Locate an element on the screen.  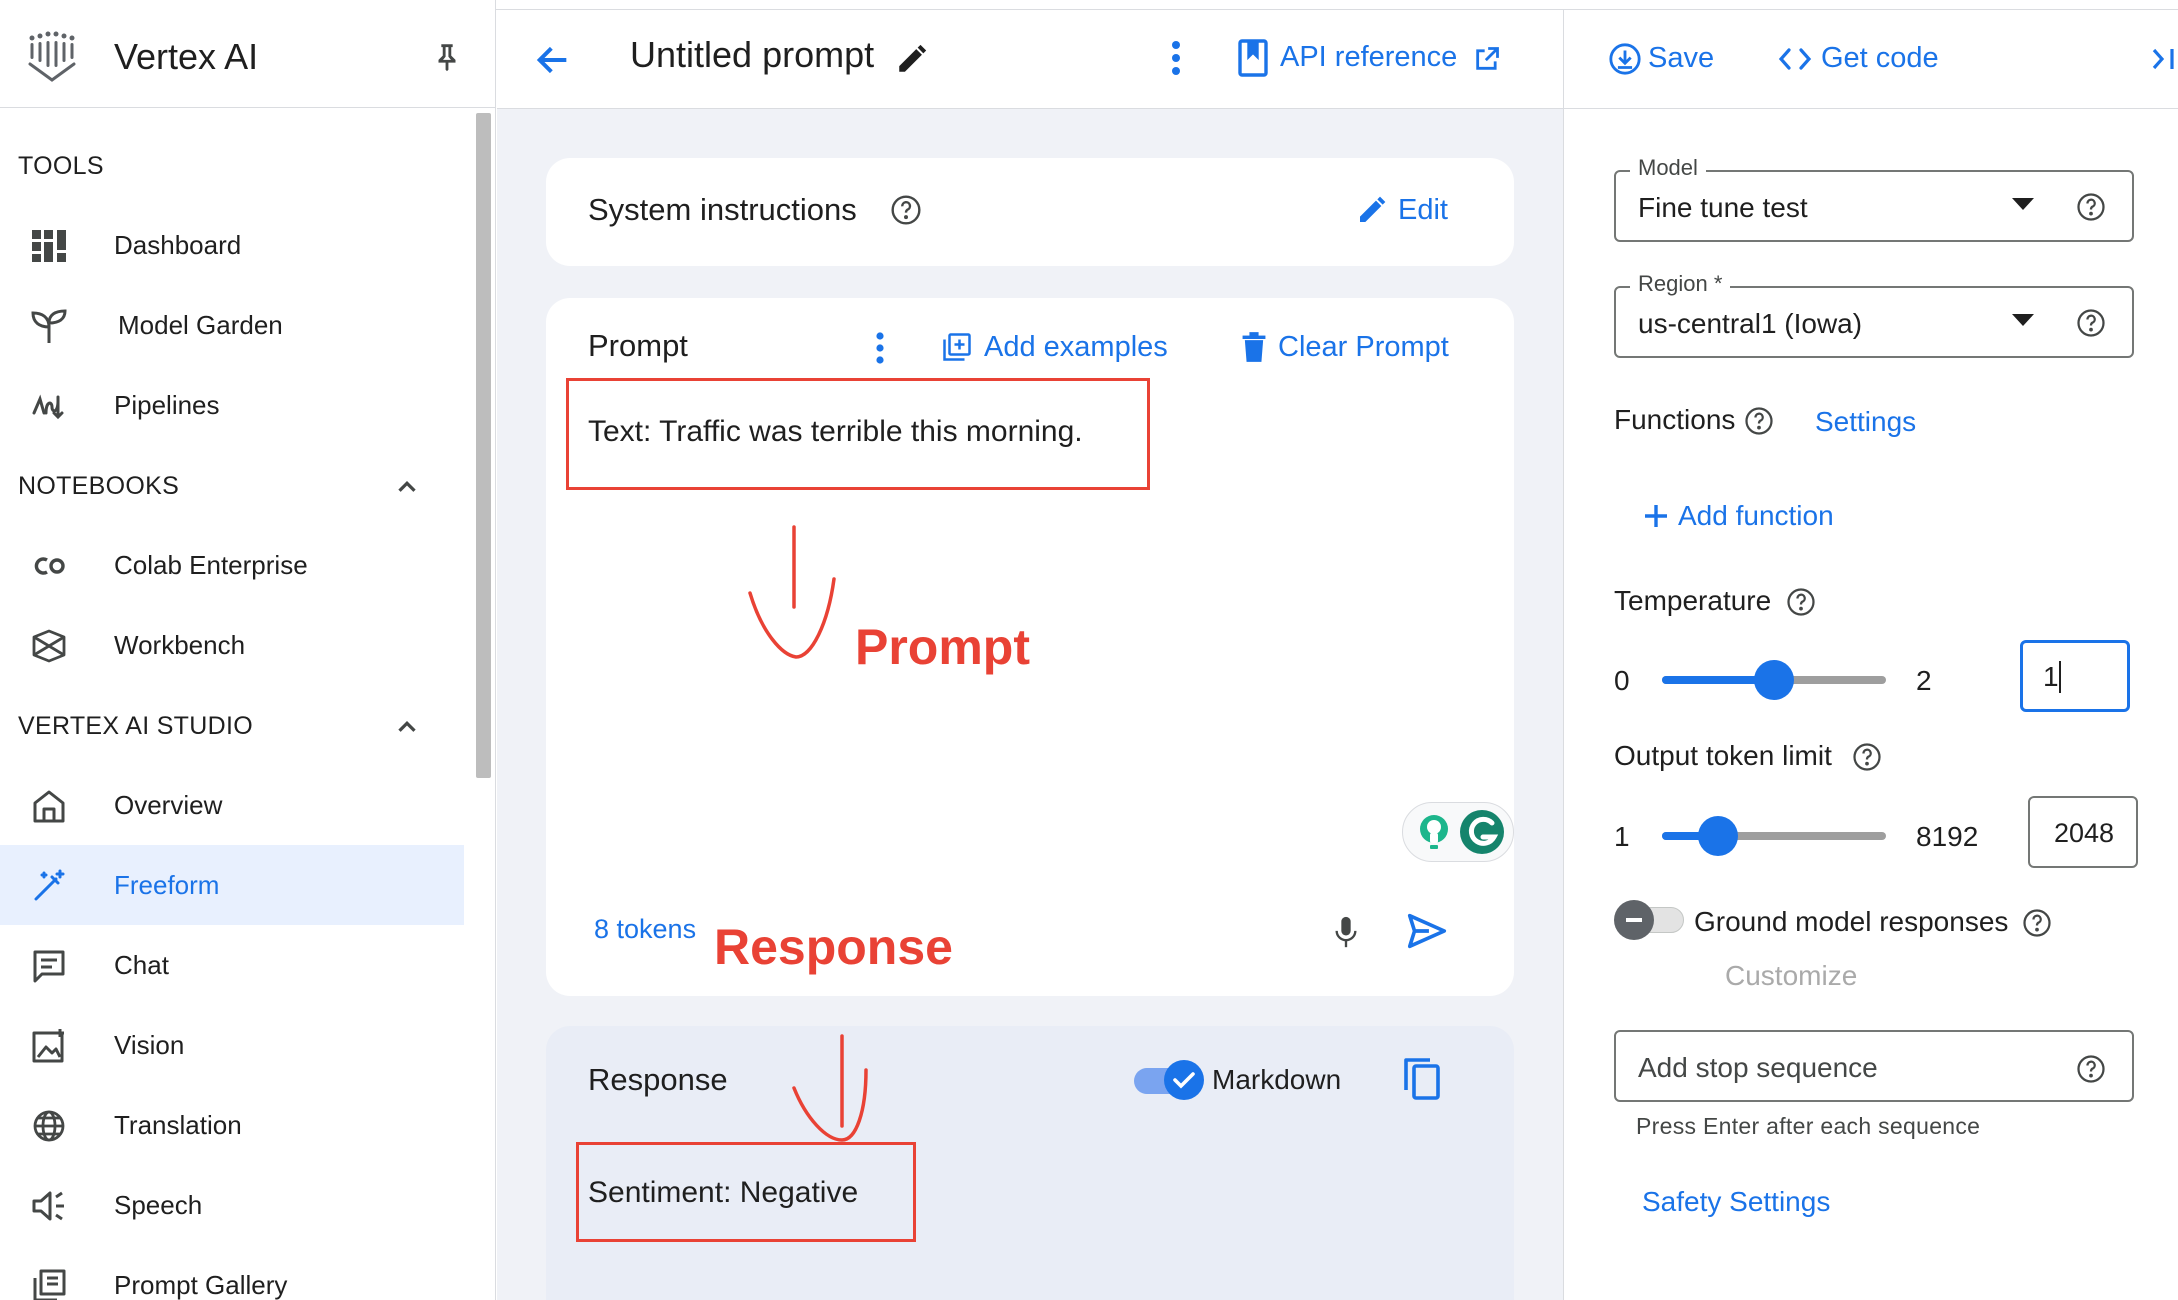
dashboard-icon is located at coordinates (49, 246).